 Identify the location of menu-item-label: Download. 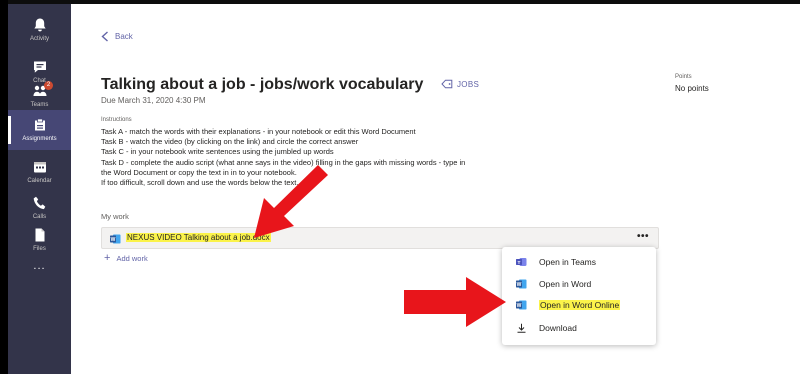
(558, 328).